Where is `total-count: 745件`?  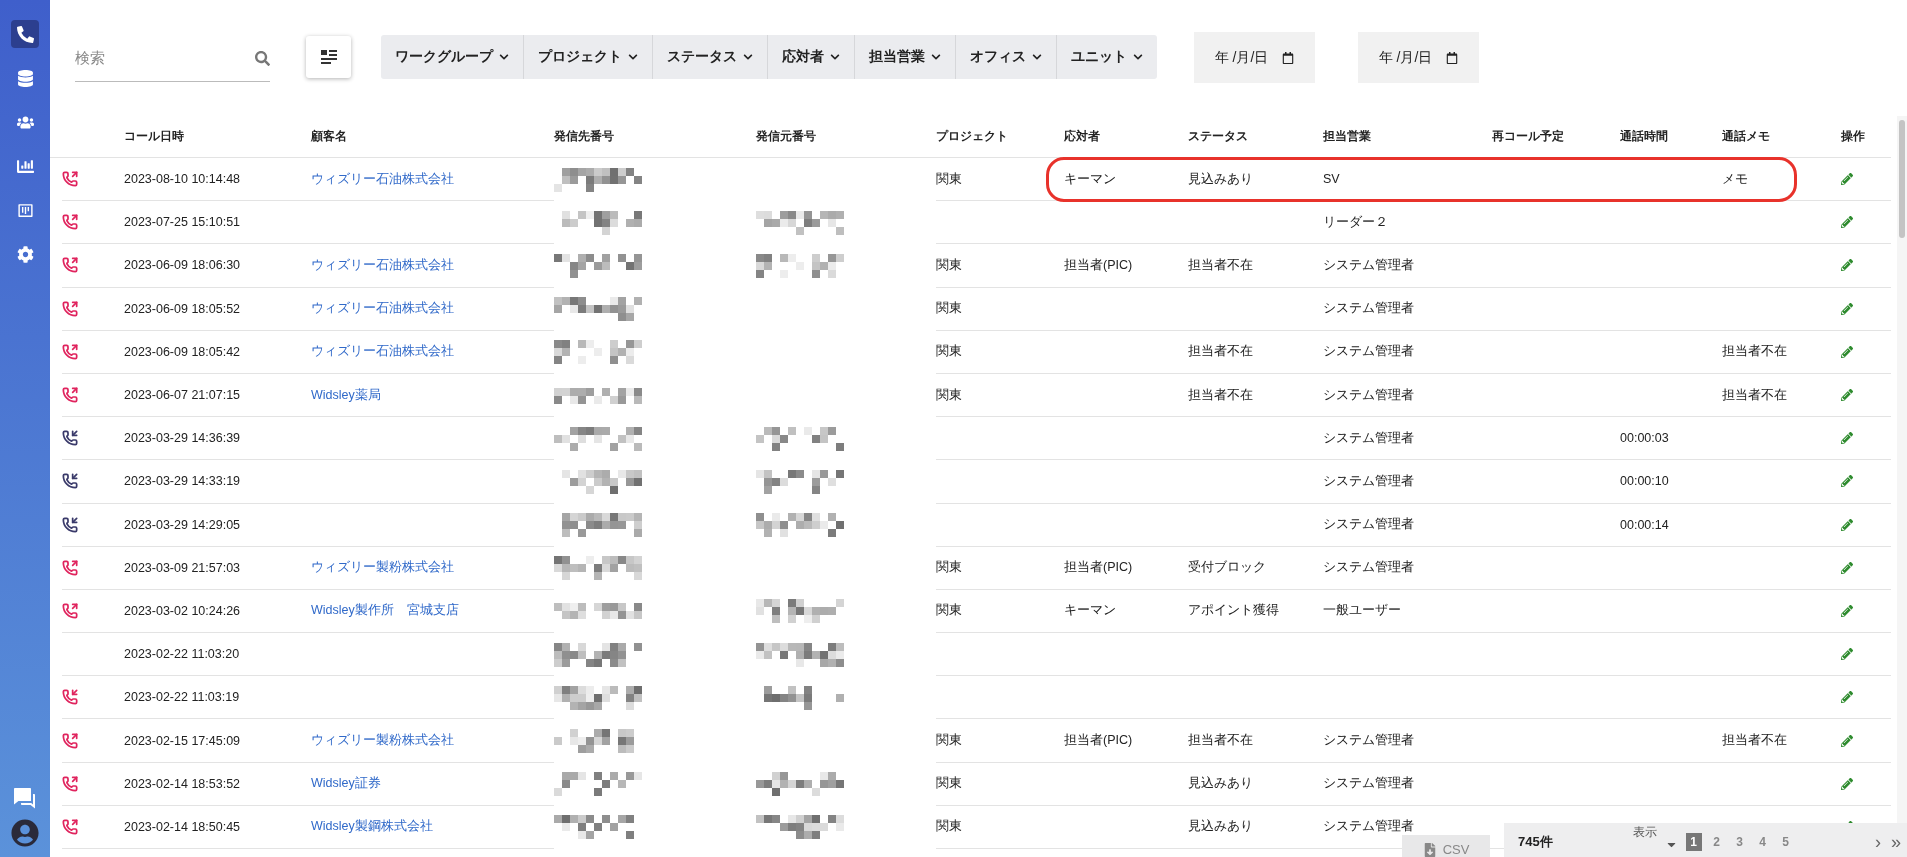 total-count: 745件 is located at coordinates (1535, 842).